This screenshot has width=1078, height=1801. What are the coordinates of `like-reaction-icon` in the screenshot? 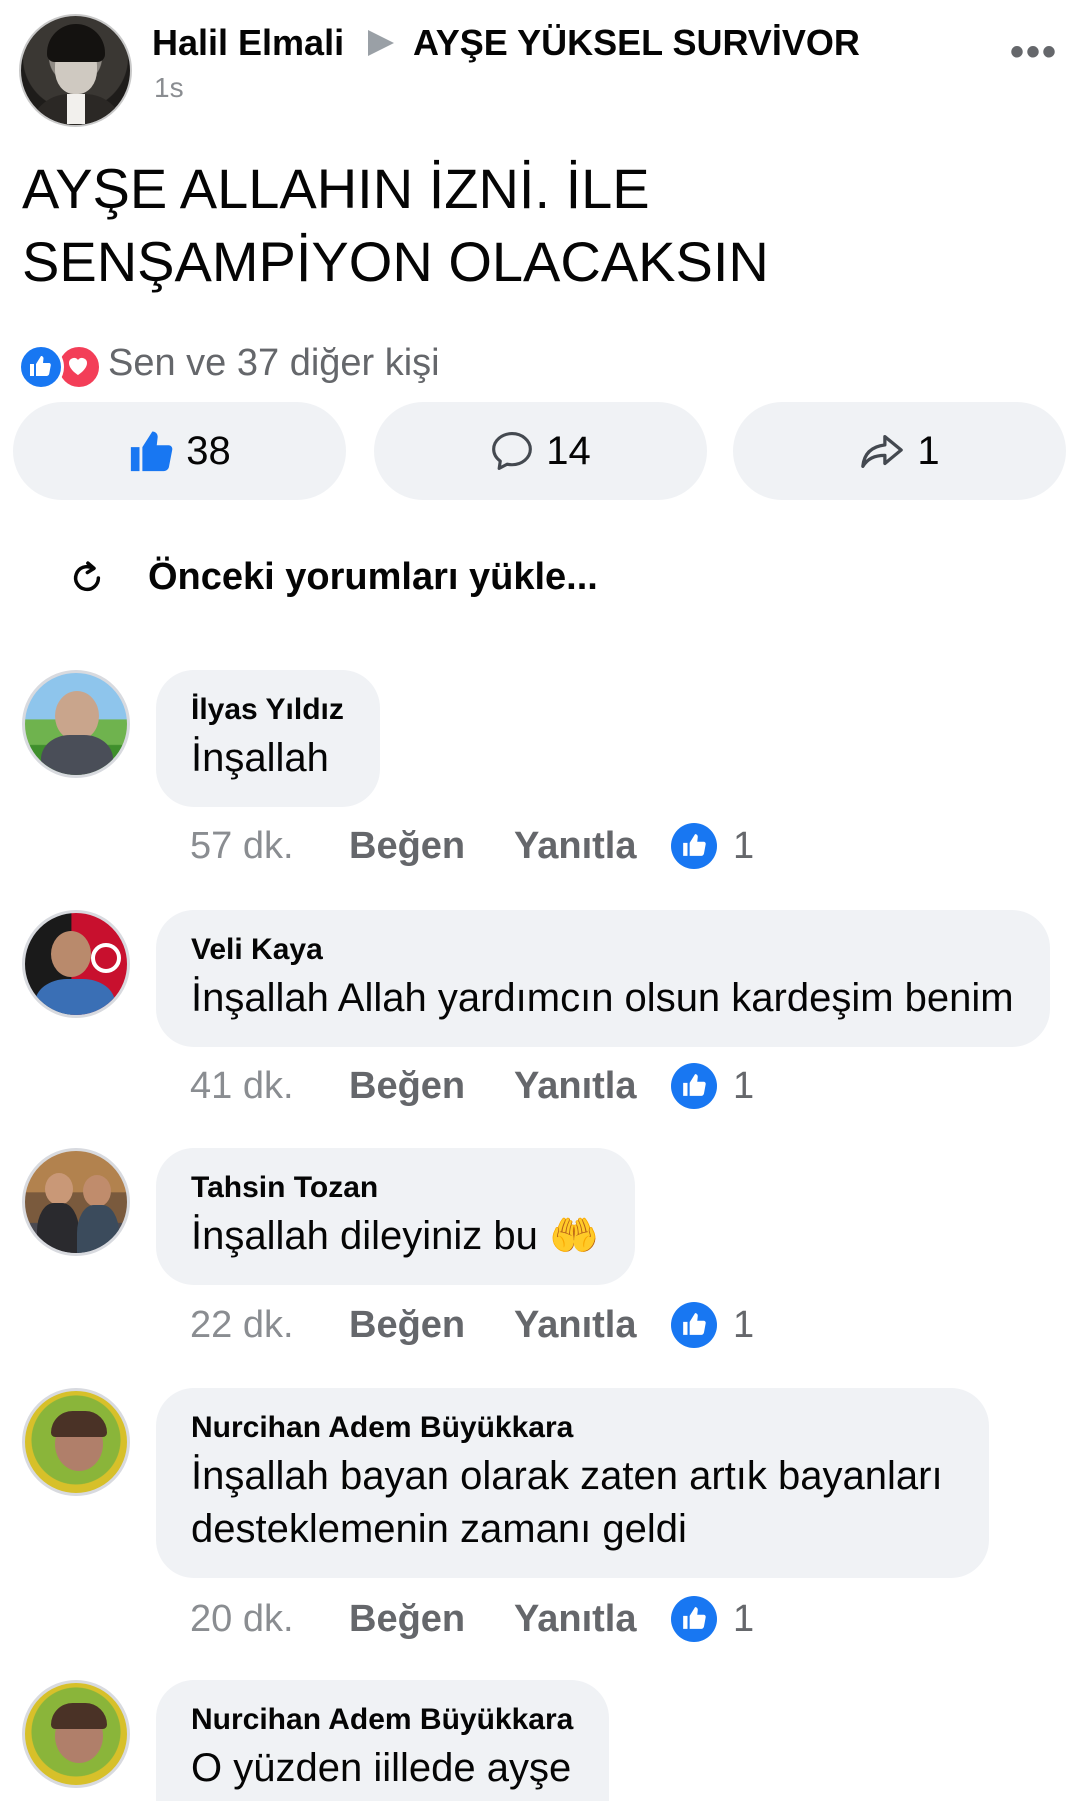 It's located at (41, 367).